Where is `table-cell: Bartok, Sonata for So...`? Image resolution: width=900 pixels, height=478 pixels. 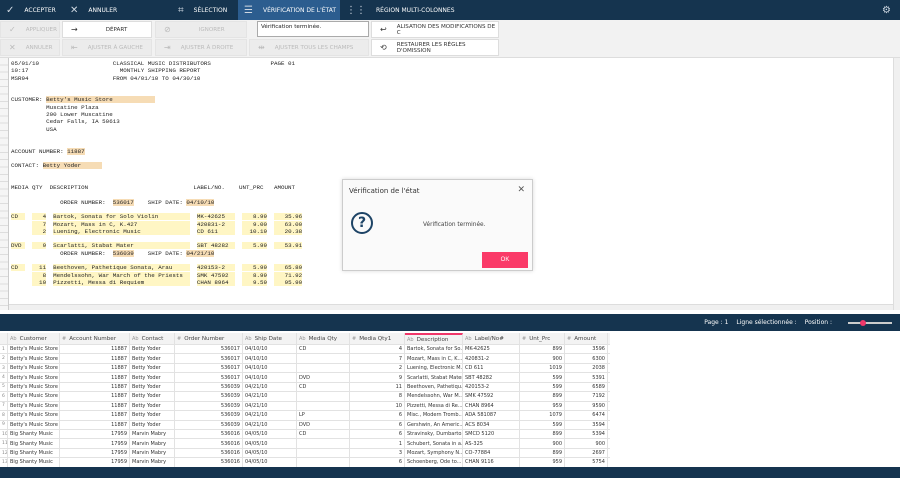
table-cell: Bartok, Sonata for So... is located at coordinates (434, 349).